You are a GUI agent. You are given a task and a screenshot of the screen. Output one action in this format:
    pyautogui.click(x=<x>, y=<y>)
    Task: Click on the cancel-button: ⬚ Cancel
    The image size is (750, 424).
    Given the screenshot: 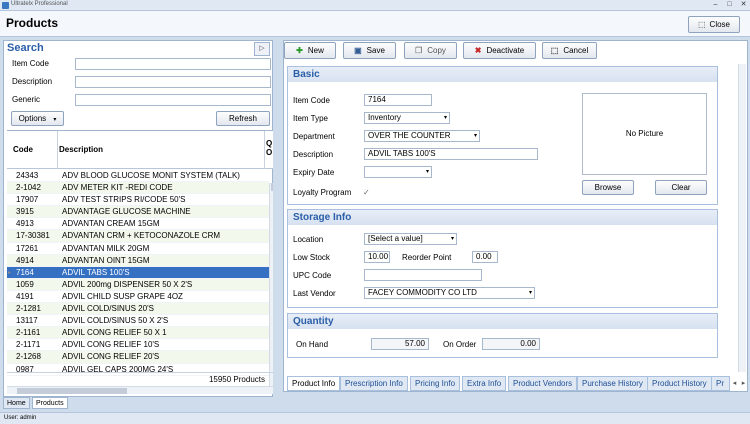 What is the action you would take?
    pyautogui.click(x=569, y=50)
    